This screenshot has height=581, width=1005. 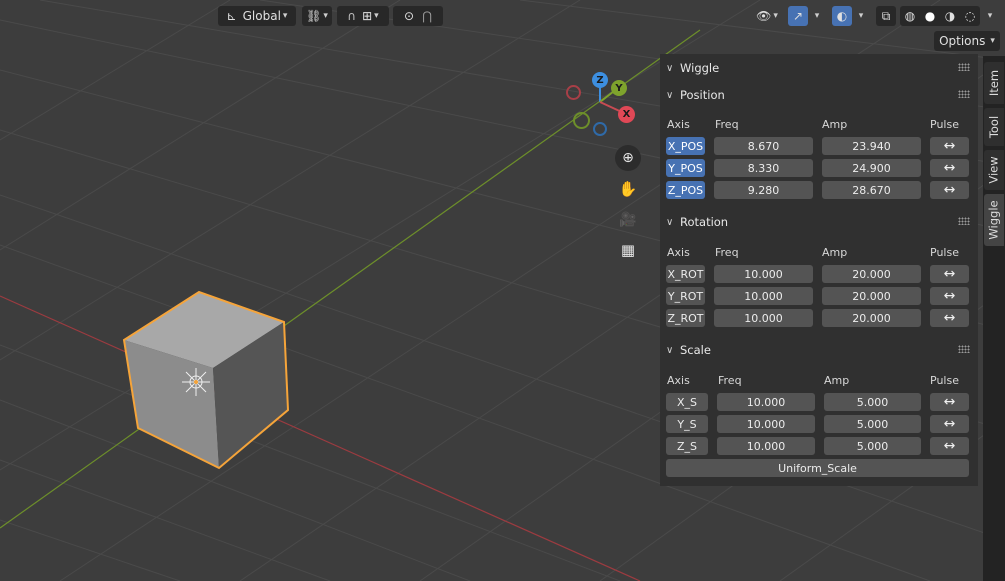 I want to click on x-s-amp-field: 5.000, so click(x=872, y=402).